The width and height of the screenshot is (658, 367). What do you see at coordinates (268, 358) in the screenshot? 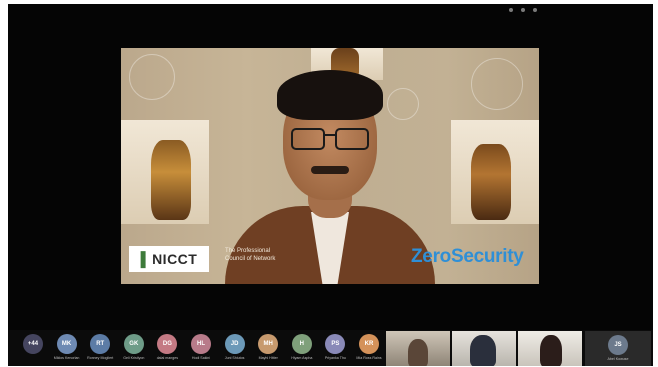
I see `participant-name: Mayhi Hitter` at bounding box center [268, 358].